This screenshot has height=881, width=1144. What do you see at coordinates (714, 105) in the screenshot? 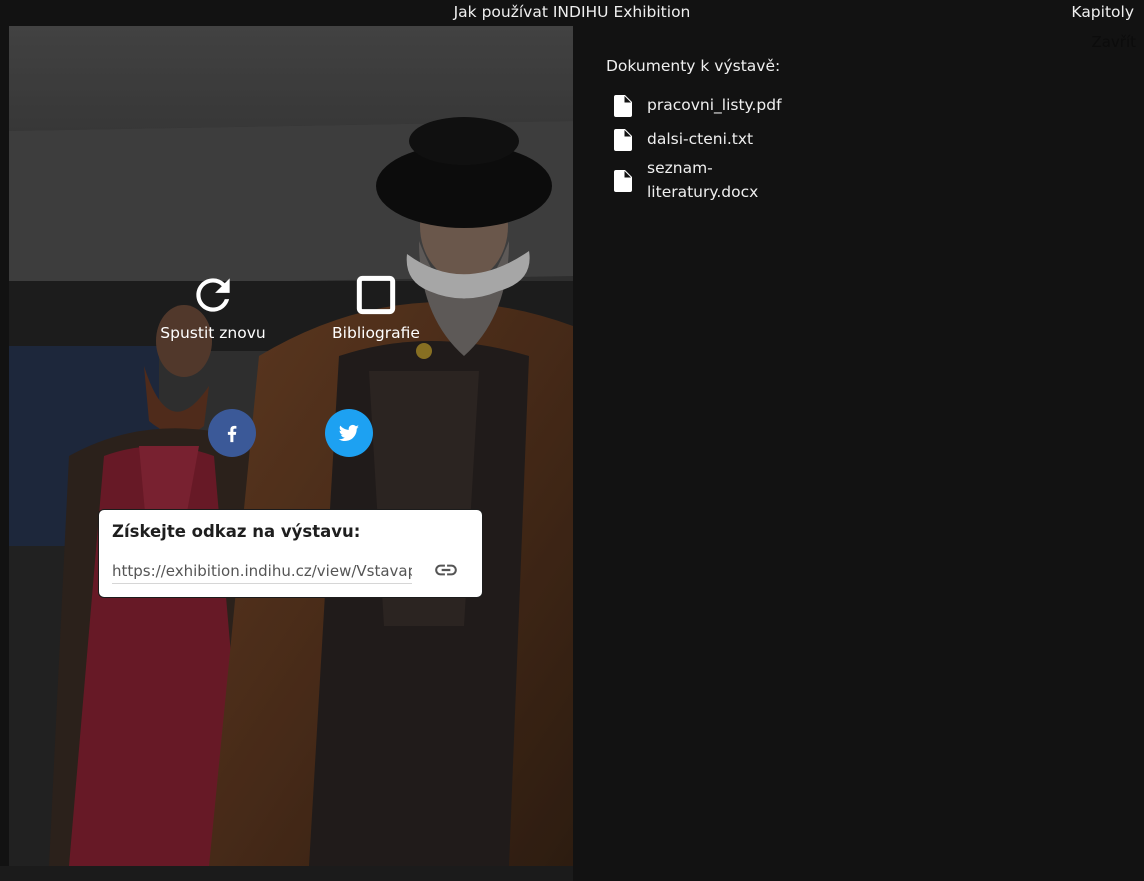
I see `document-name: pracovni_listy.pdf` at bounding box center [714, 105].